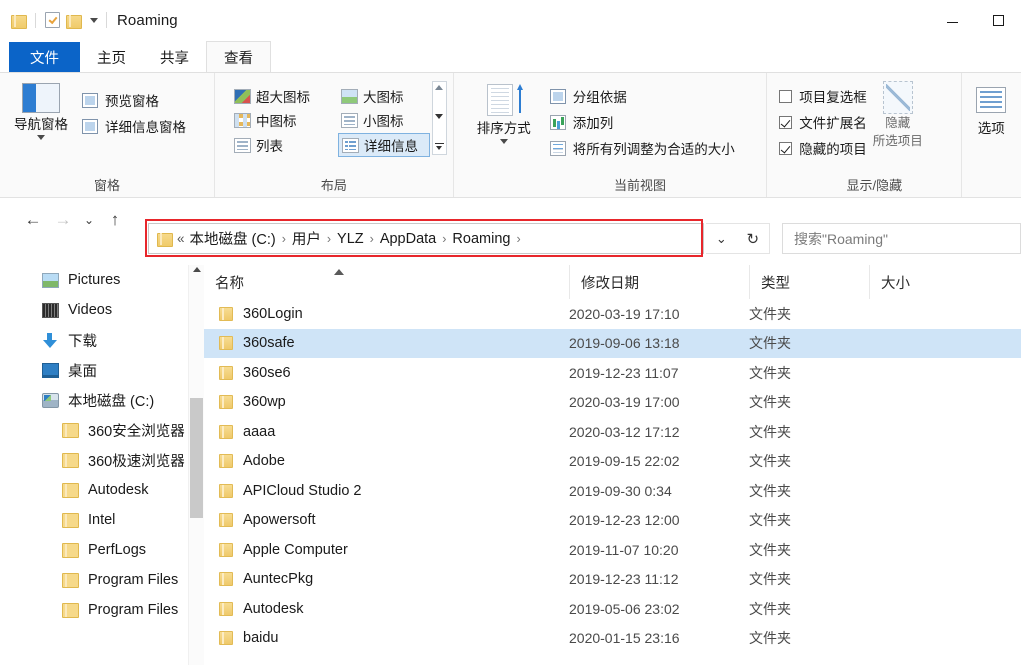 Image resolution: width=1021 pixels, height=665 pixels. I want to click on table-row: Adobe 2019-09-15 22:02 文件夹, so click(612, 462).